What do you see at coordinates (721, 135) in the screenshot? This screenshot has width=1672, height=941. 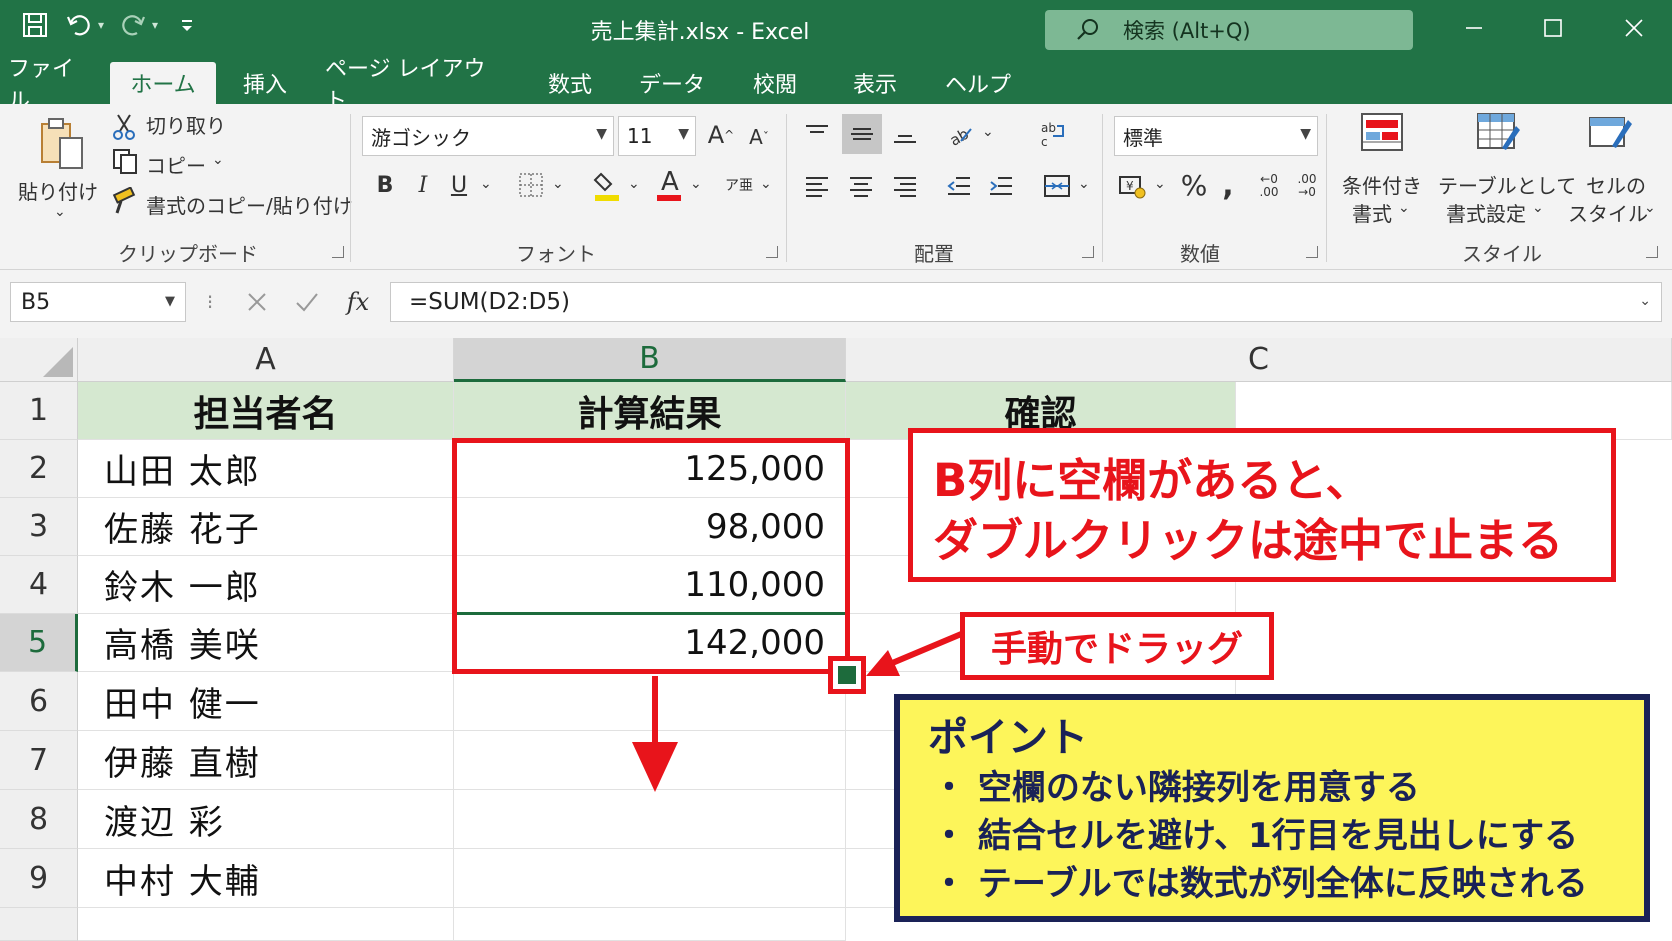 I see `increase-font-size-icon: A ^` at bounding box center [721, 135].